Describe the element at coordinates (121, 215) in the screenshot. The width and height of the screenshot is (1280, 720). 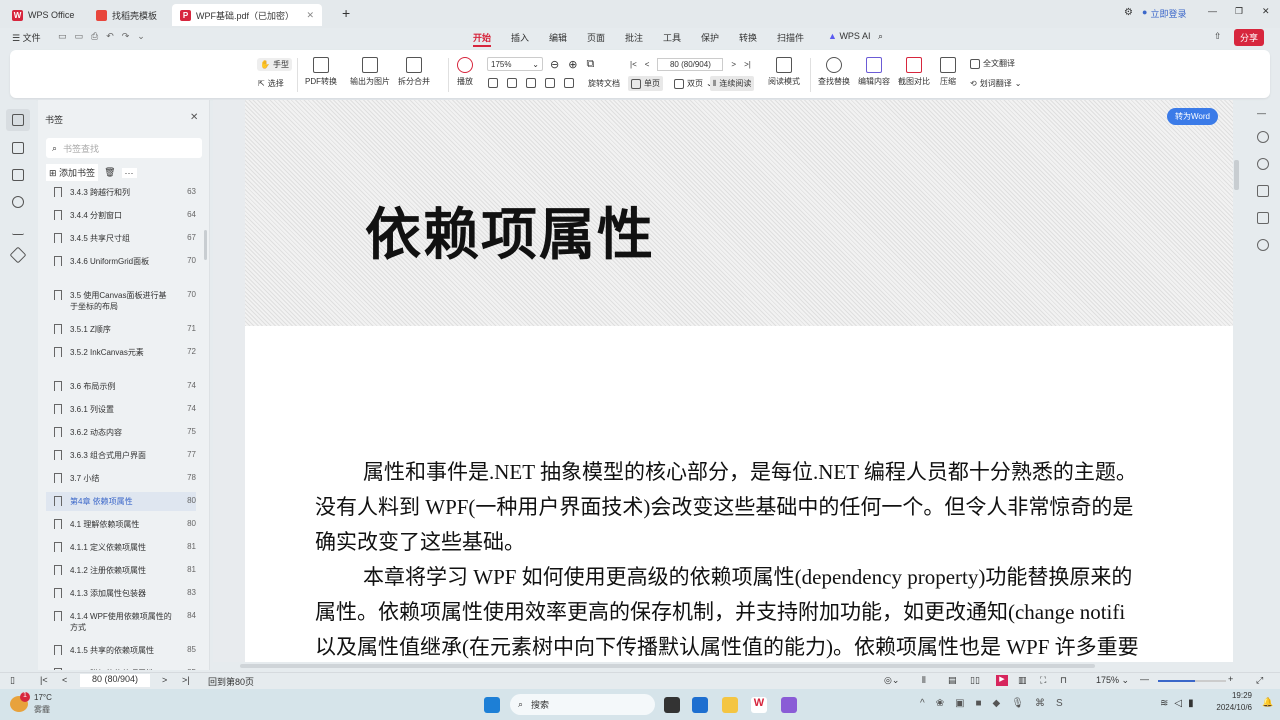
I see `bookmark-item: 3.4.4 分割窗口 64` at that location.